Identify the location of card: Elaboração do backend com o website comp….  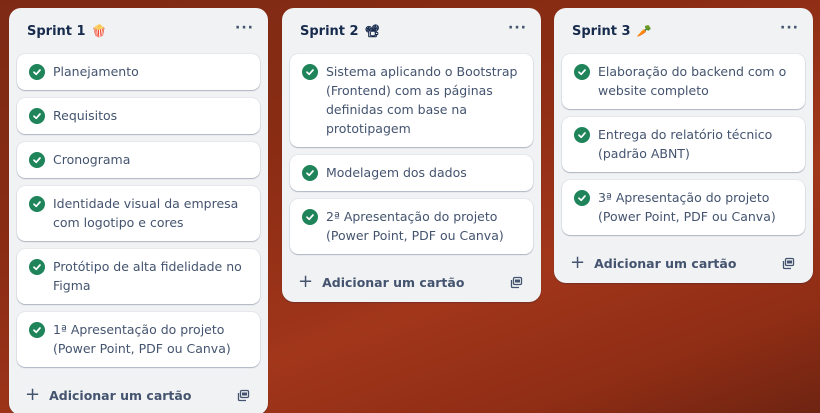
(683, 81).